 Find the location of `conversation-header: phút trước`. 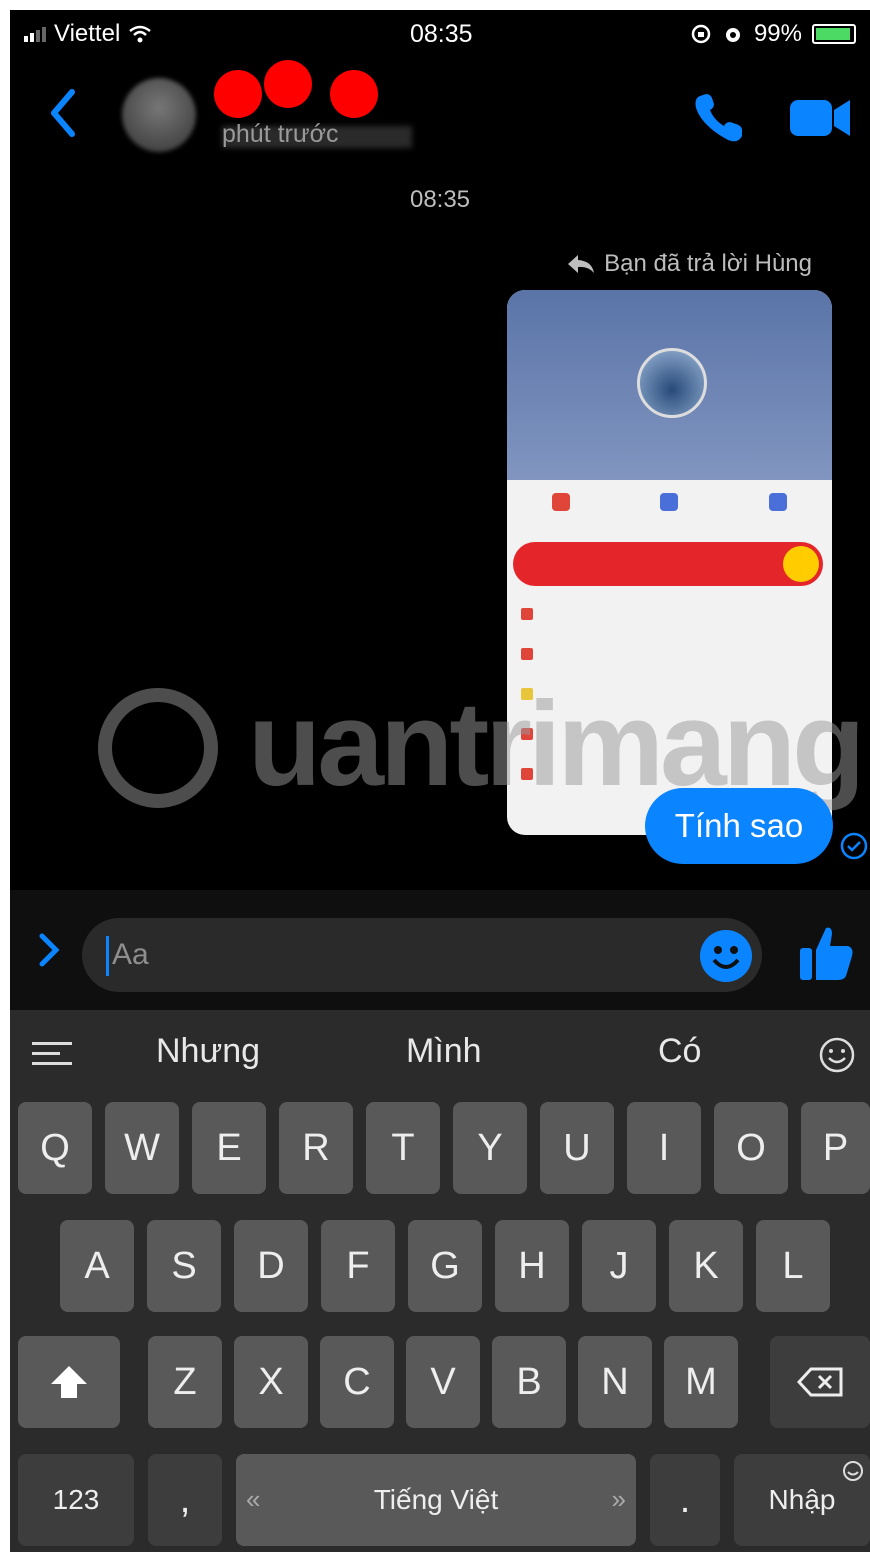

conversation-header: phút trước is located at coordinates (440, 115).